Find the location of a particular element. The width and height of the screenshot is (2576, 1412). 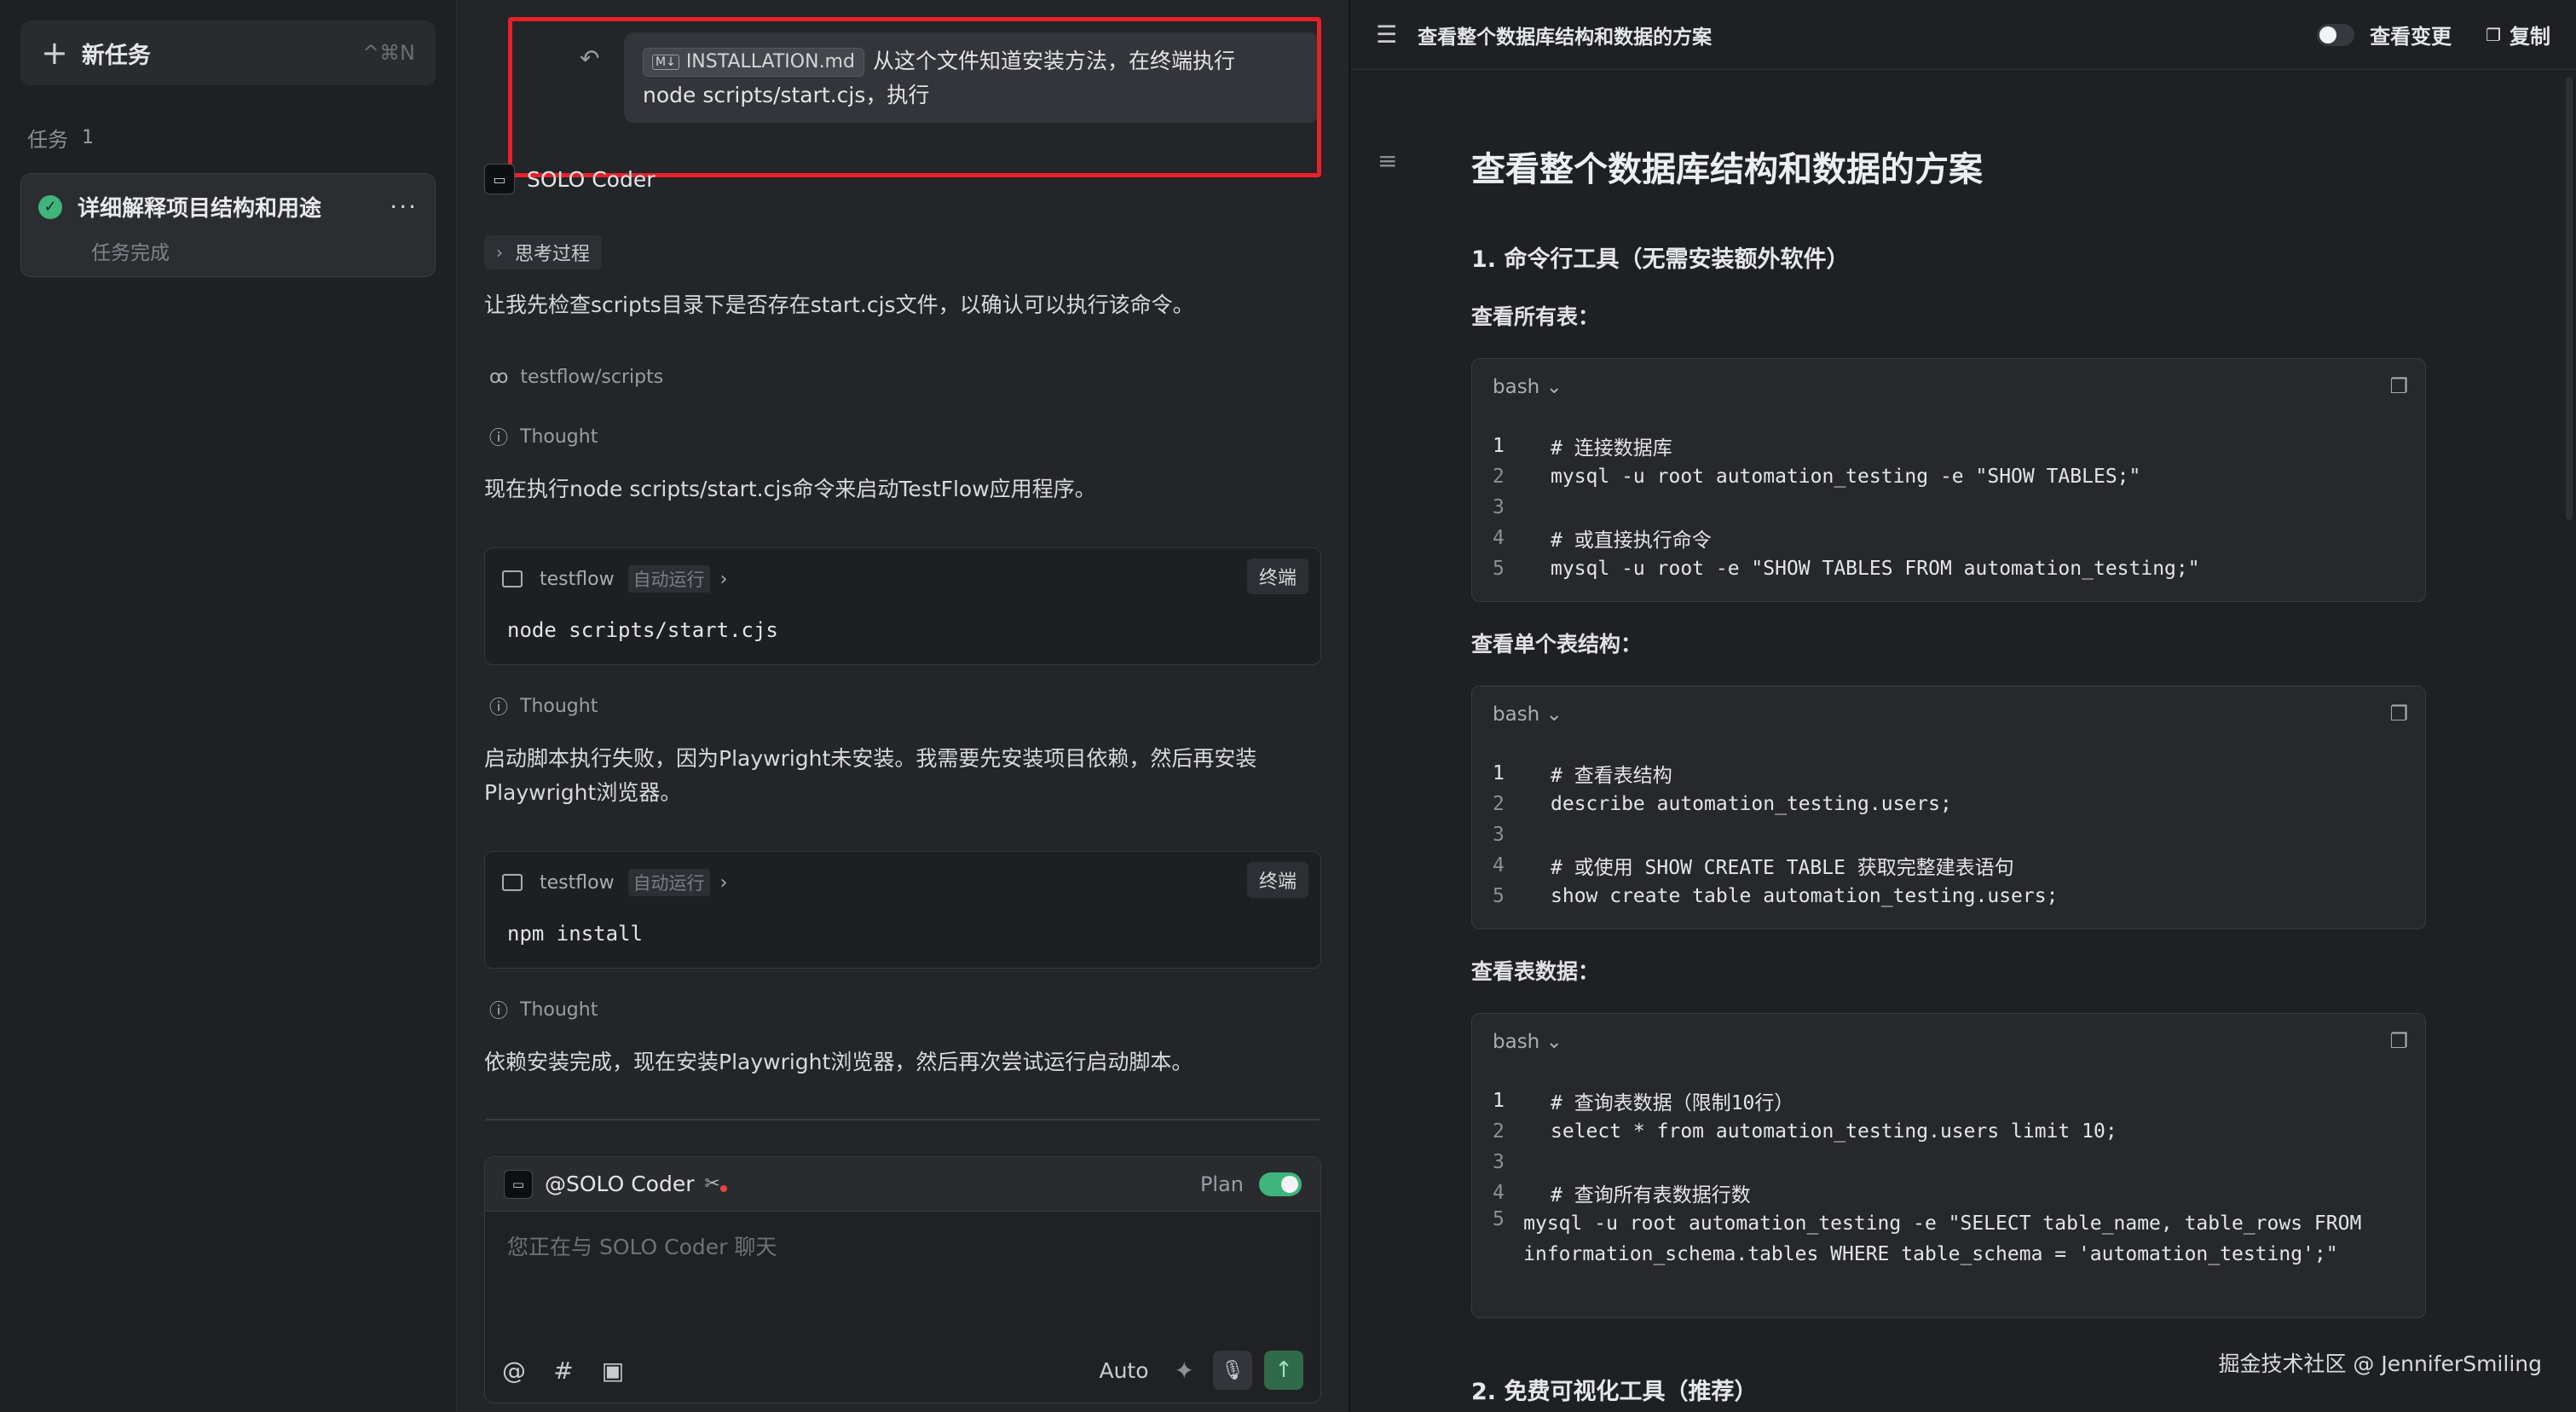

tools-icon: ✂ is located at coordinates (716, 1184).